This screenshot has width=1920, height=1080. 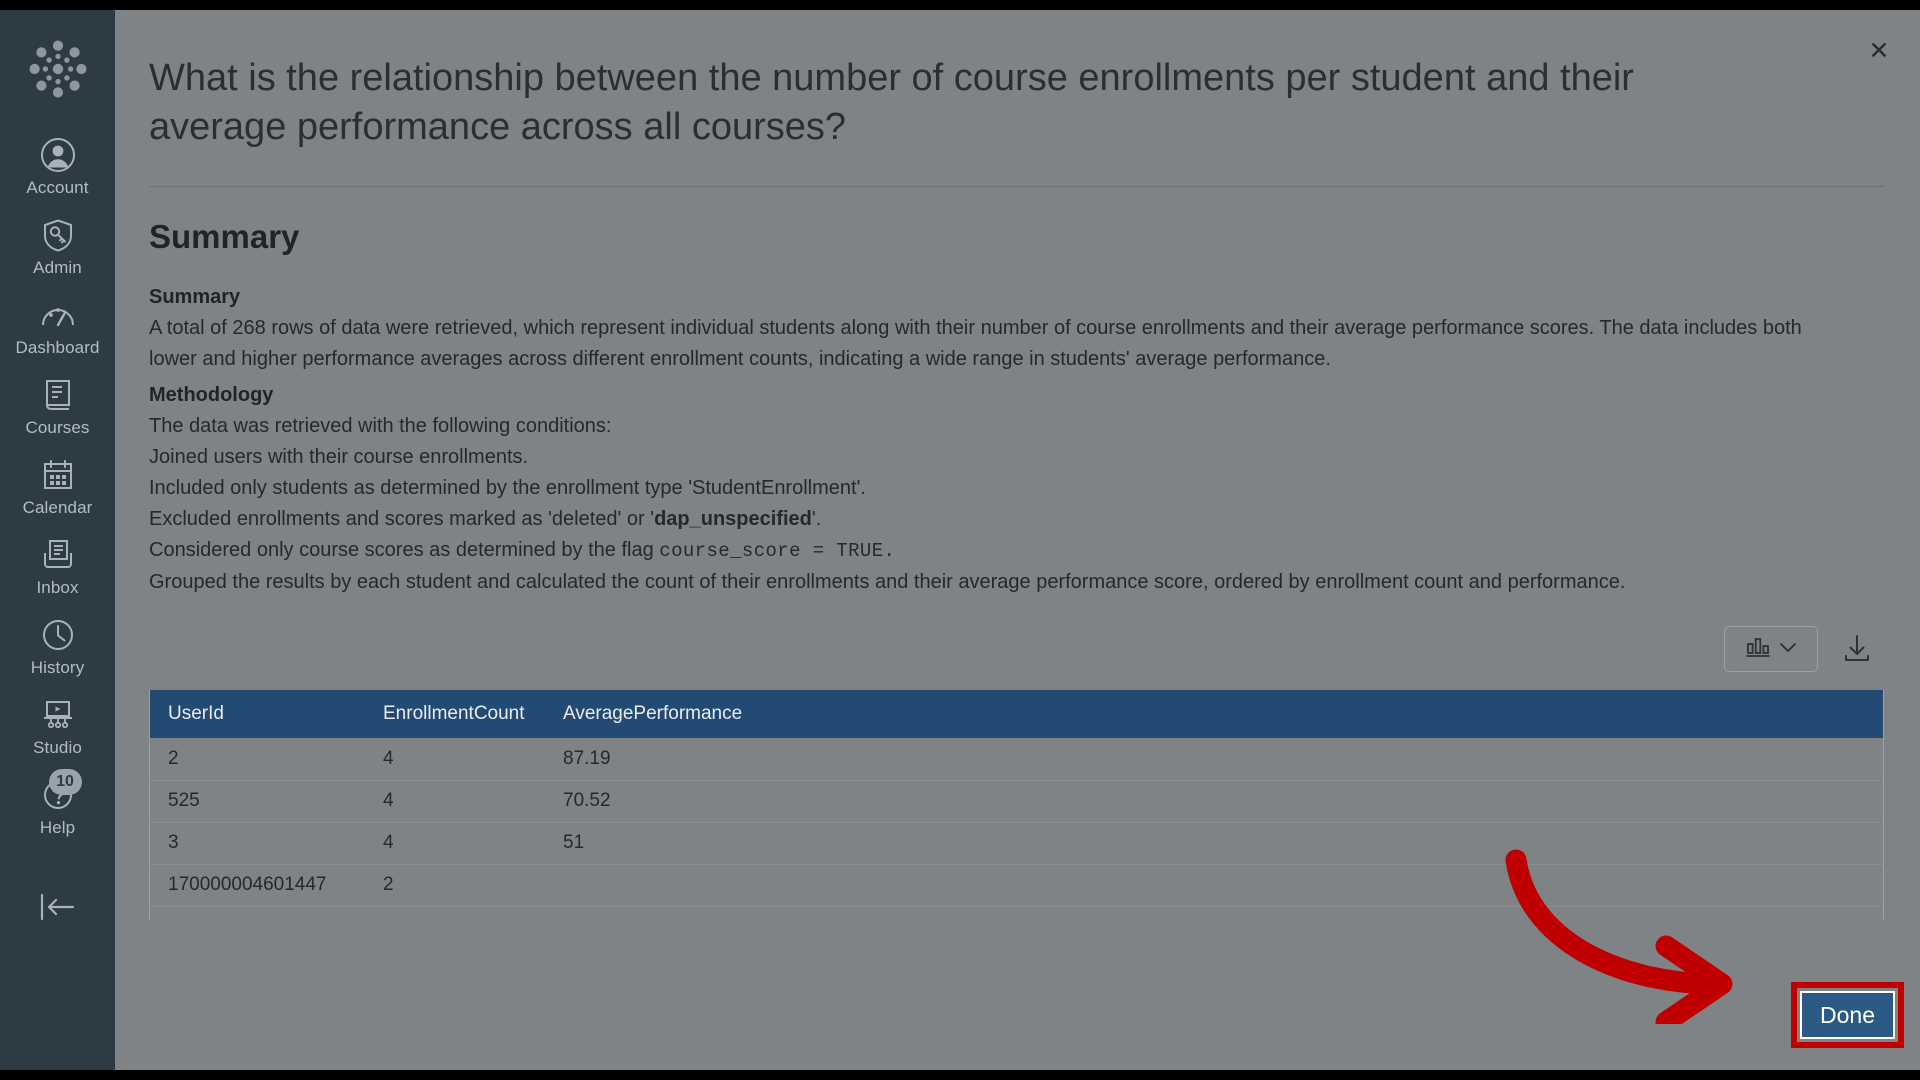 What do you see at coordinates (455, 913) in the screenshot?
I see `cell-enrollmentcount` at bounding box center [455, 913].